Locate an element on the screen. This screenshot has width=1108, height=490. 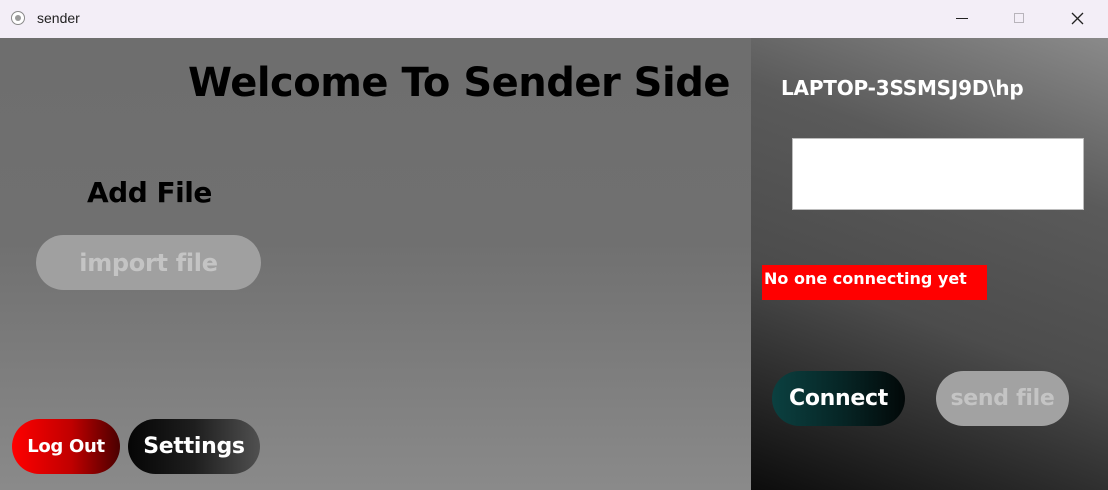
minimize-button is located at coordinates (961, 19).